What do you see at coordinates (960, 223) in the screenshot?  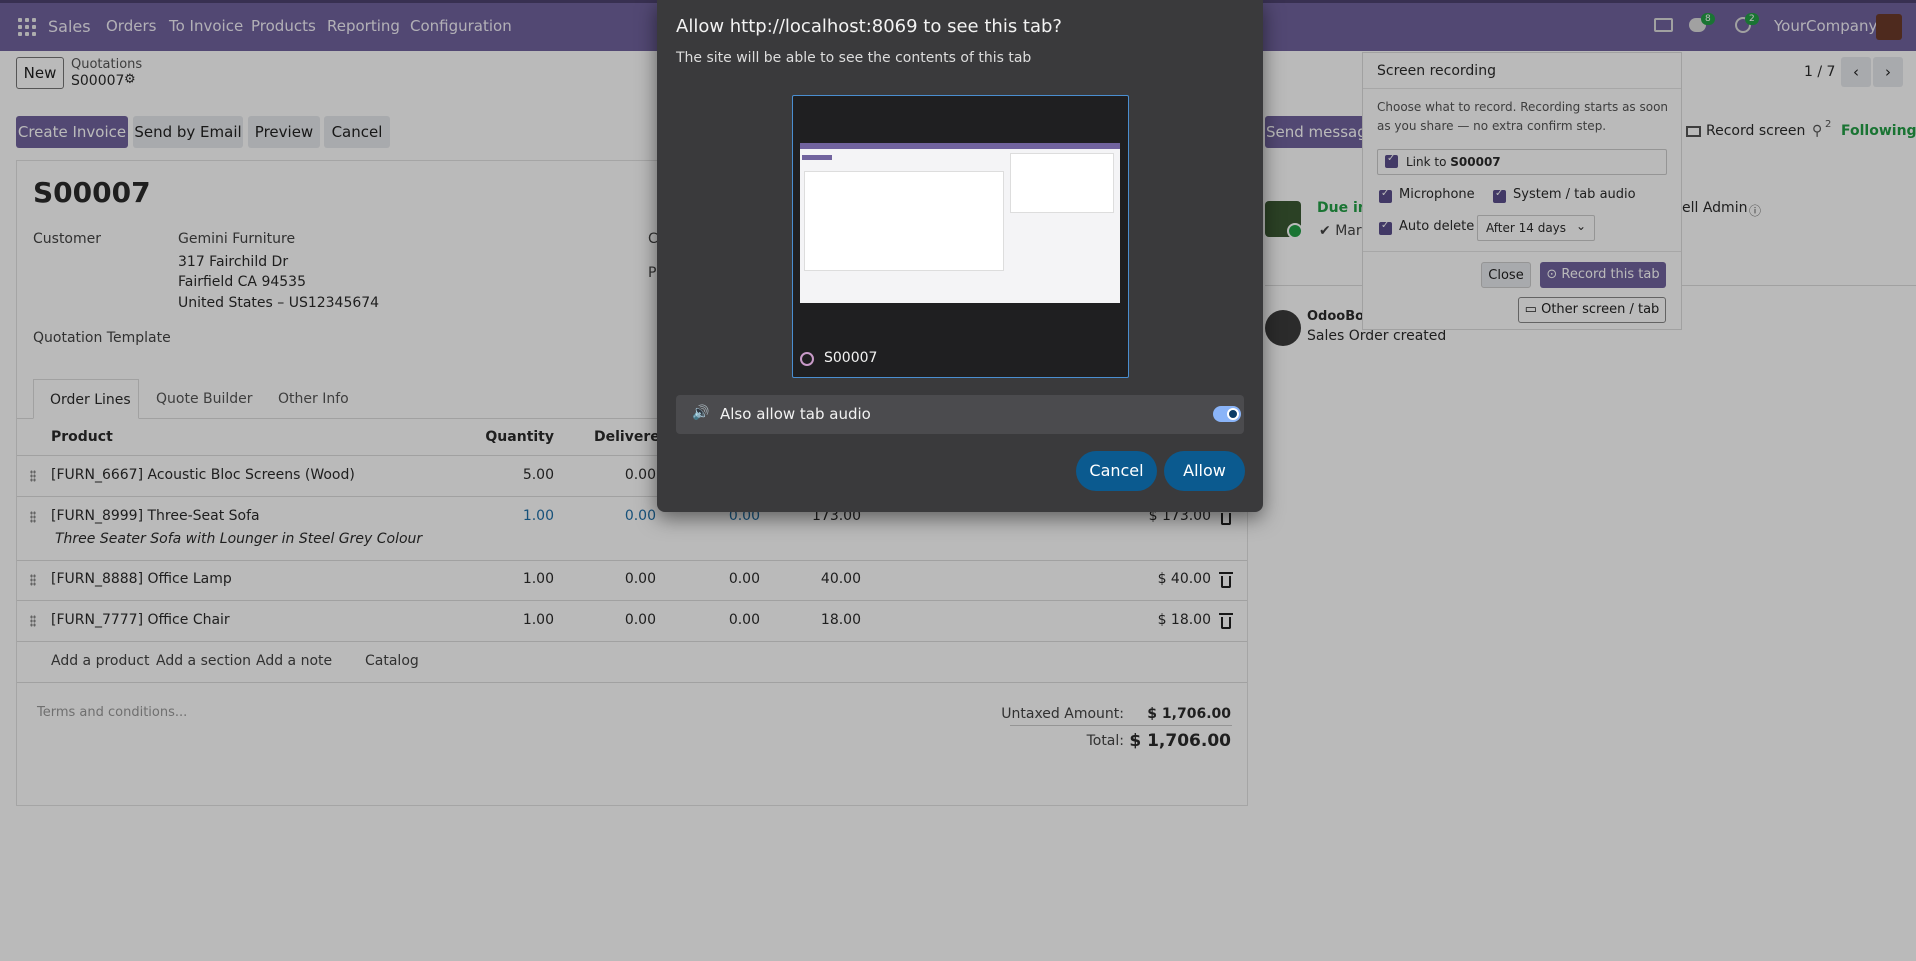 I see `tab-thumbnail` at bounding box center [960, 223].